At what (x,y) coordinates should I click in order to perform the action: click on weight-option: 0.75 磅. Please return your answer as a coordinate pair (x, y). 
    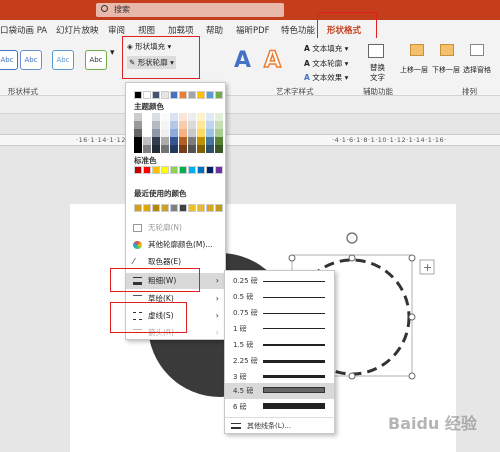
    Looking at the image, I should click on (279, 313).